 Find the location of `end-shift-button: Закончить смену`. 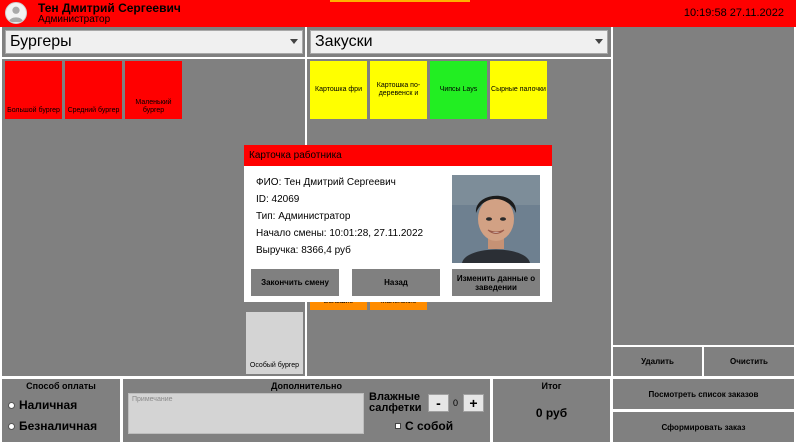

end-shift-button: Закончить смену is located at coordinates (295, 282).